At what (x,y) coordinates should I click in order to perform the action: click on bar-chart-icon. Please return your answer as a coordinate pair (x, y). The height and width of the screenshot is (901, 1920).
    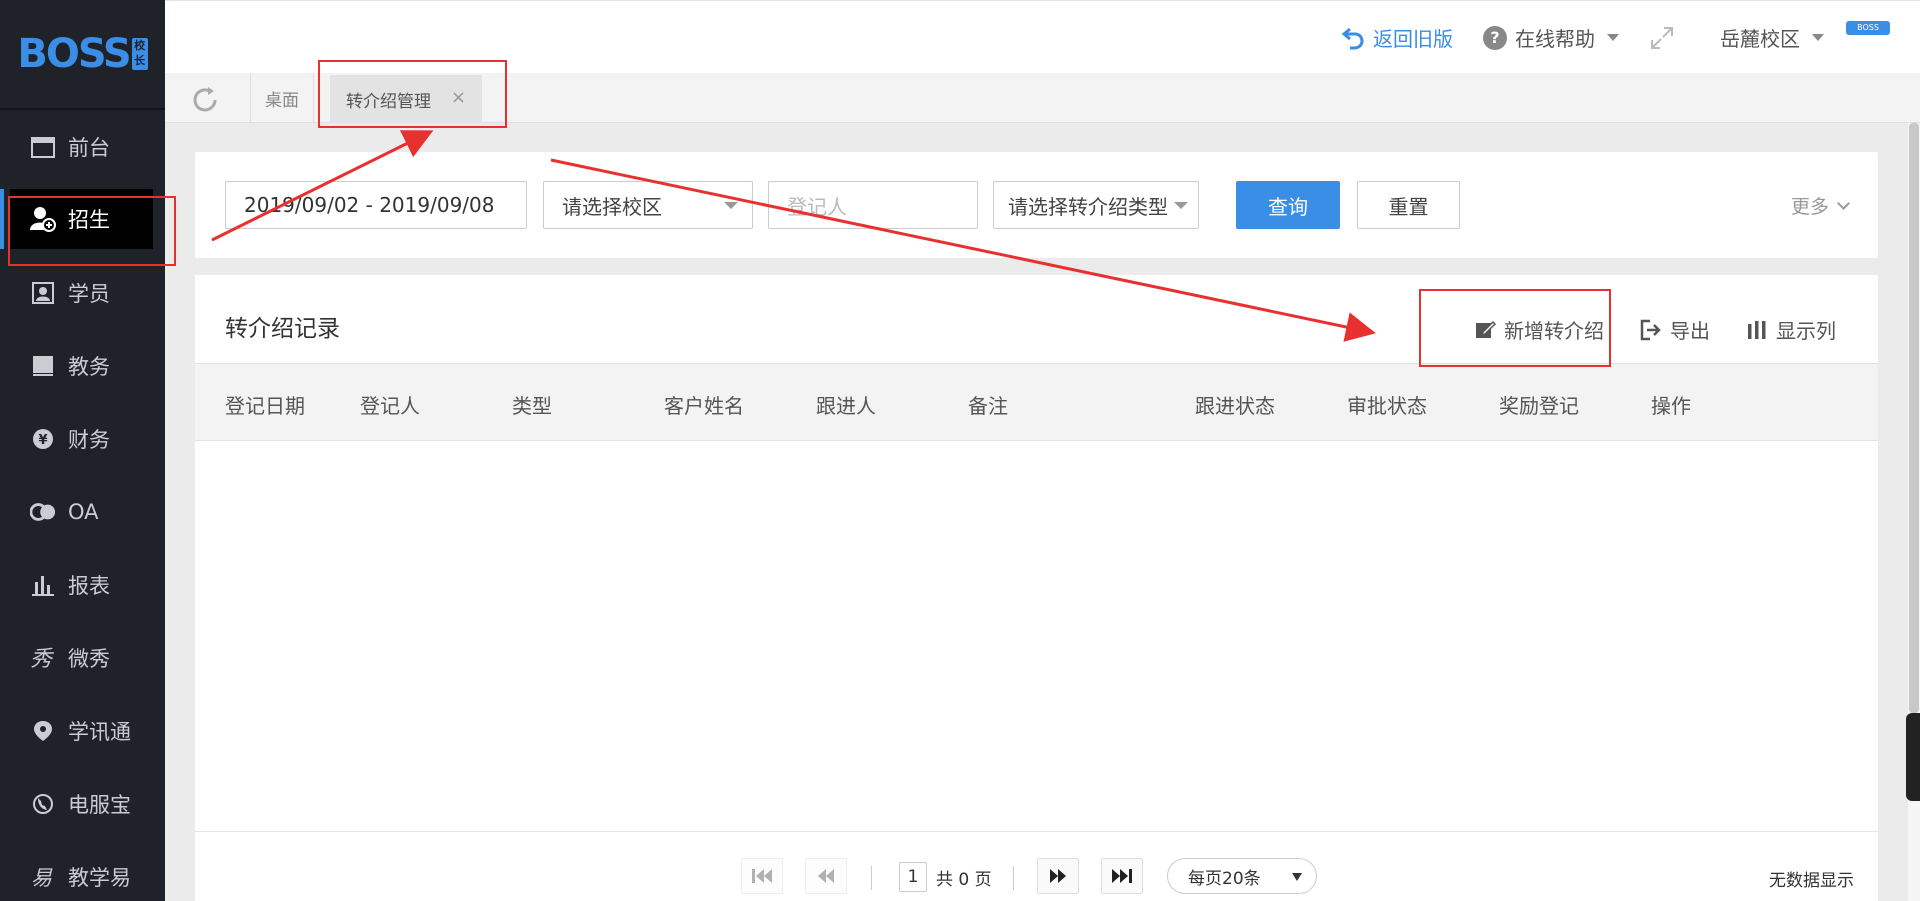
    Looking at the image, I should click on (43, 585).